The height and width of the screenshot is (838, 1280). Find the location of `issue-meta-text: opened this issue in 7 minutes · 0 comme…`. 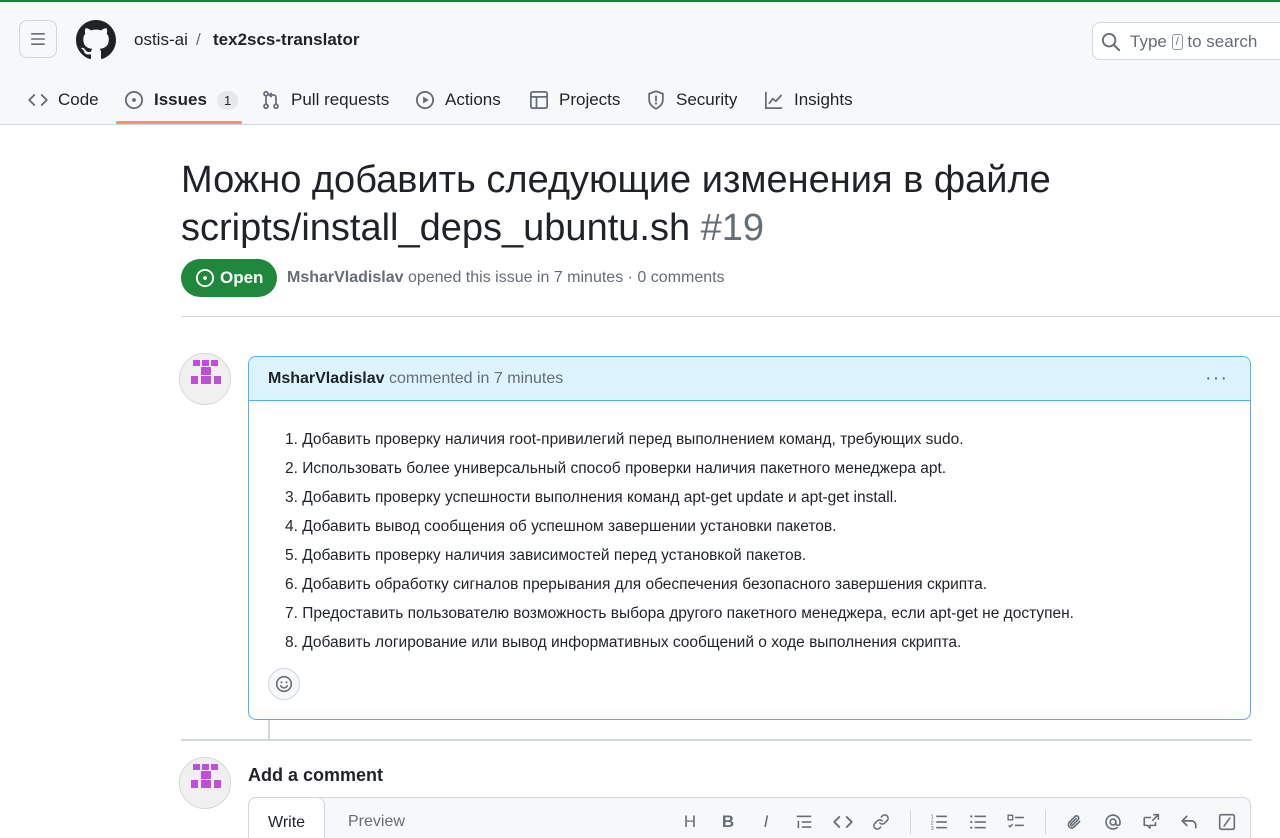

issue-meta-text: opened this issue in 7 minutes · 0 comme… is located at coordinates (566, 277).